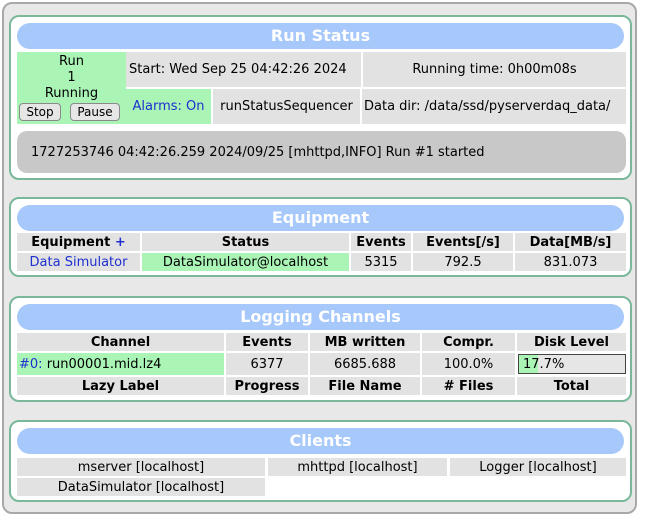  Describe the element at coordinates (571, 342) in the screenshot. I see `disk-level-header: Disk Level` at that location.